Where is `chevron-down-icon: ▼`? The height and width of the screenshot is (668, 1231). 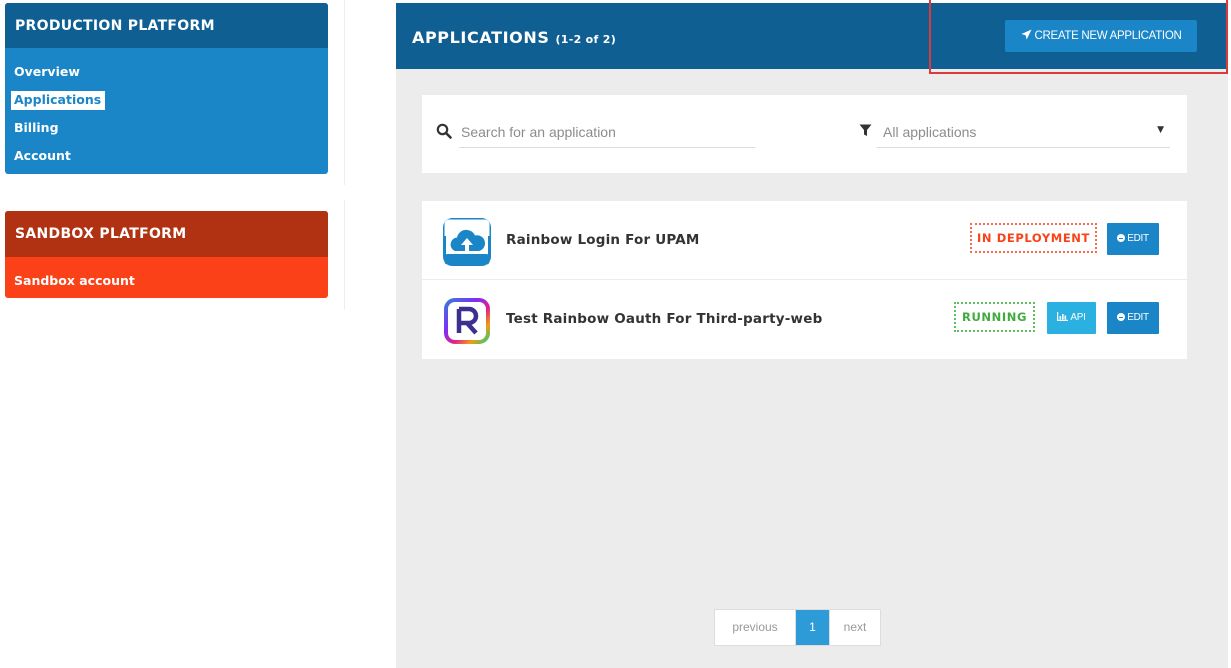 chevron-down-icon: ▼ is located at coordinates (1160, 130).